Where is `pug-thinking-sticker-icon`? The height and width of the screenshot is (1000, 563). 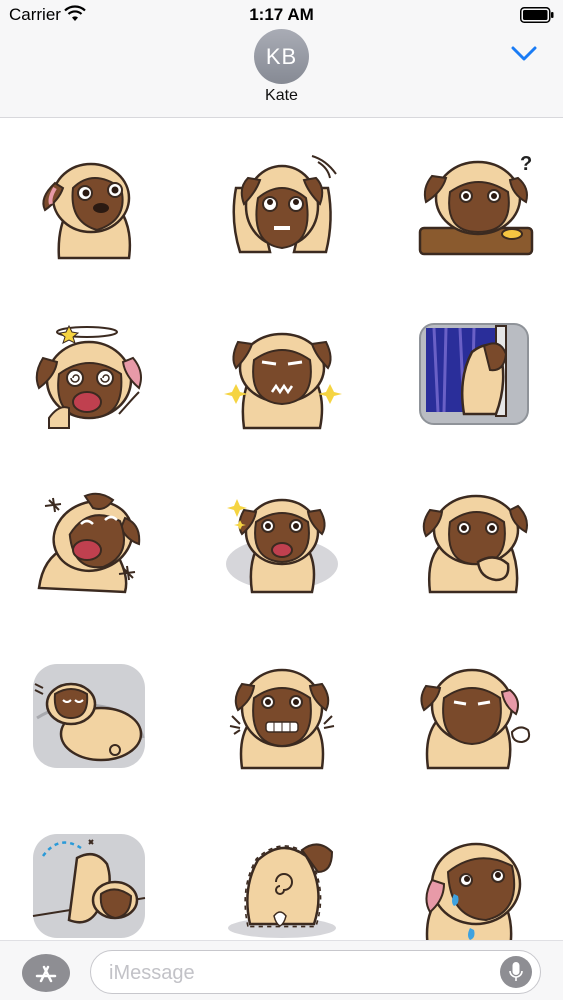 pug-thinking-sticker-icon is located at coordinates (475, 544).